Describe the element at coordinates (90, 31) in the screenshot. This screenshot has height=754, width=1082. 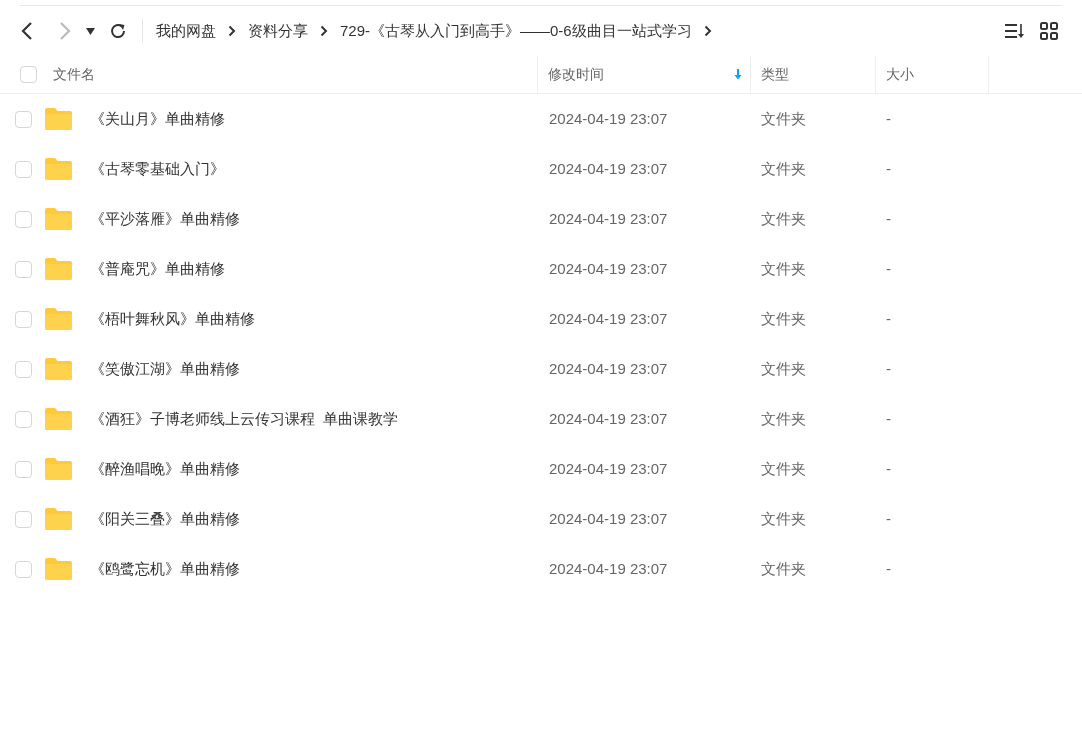
I see `dropdown-caret-icon` at that location.